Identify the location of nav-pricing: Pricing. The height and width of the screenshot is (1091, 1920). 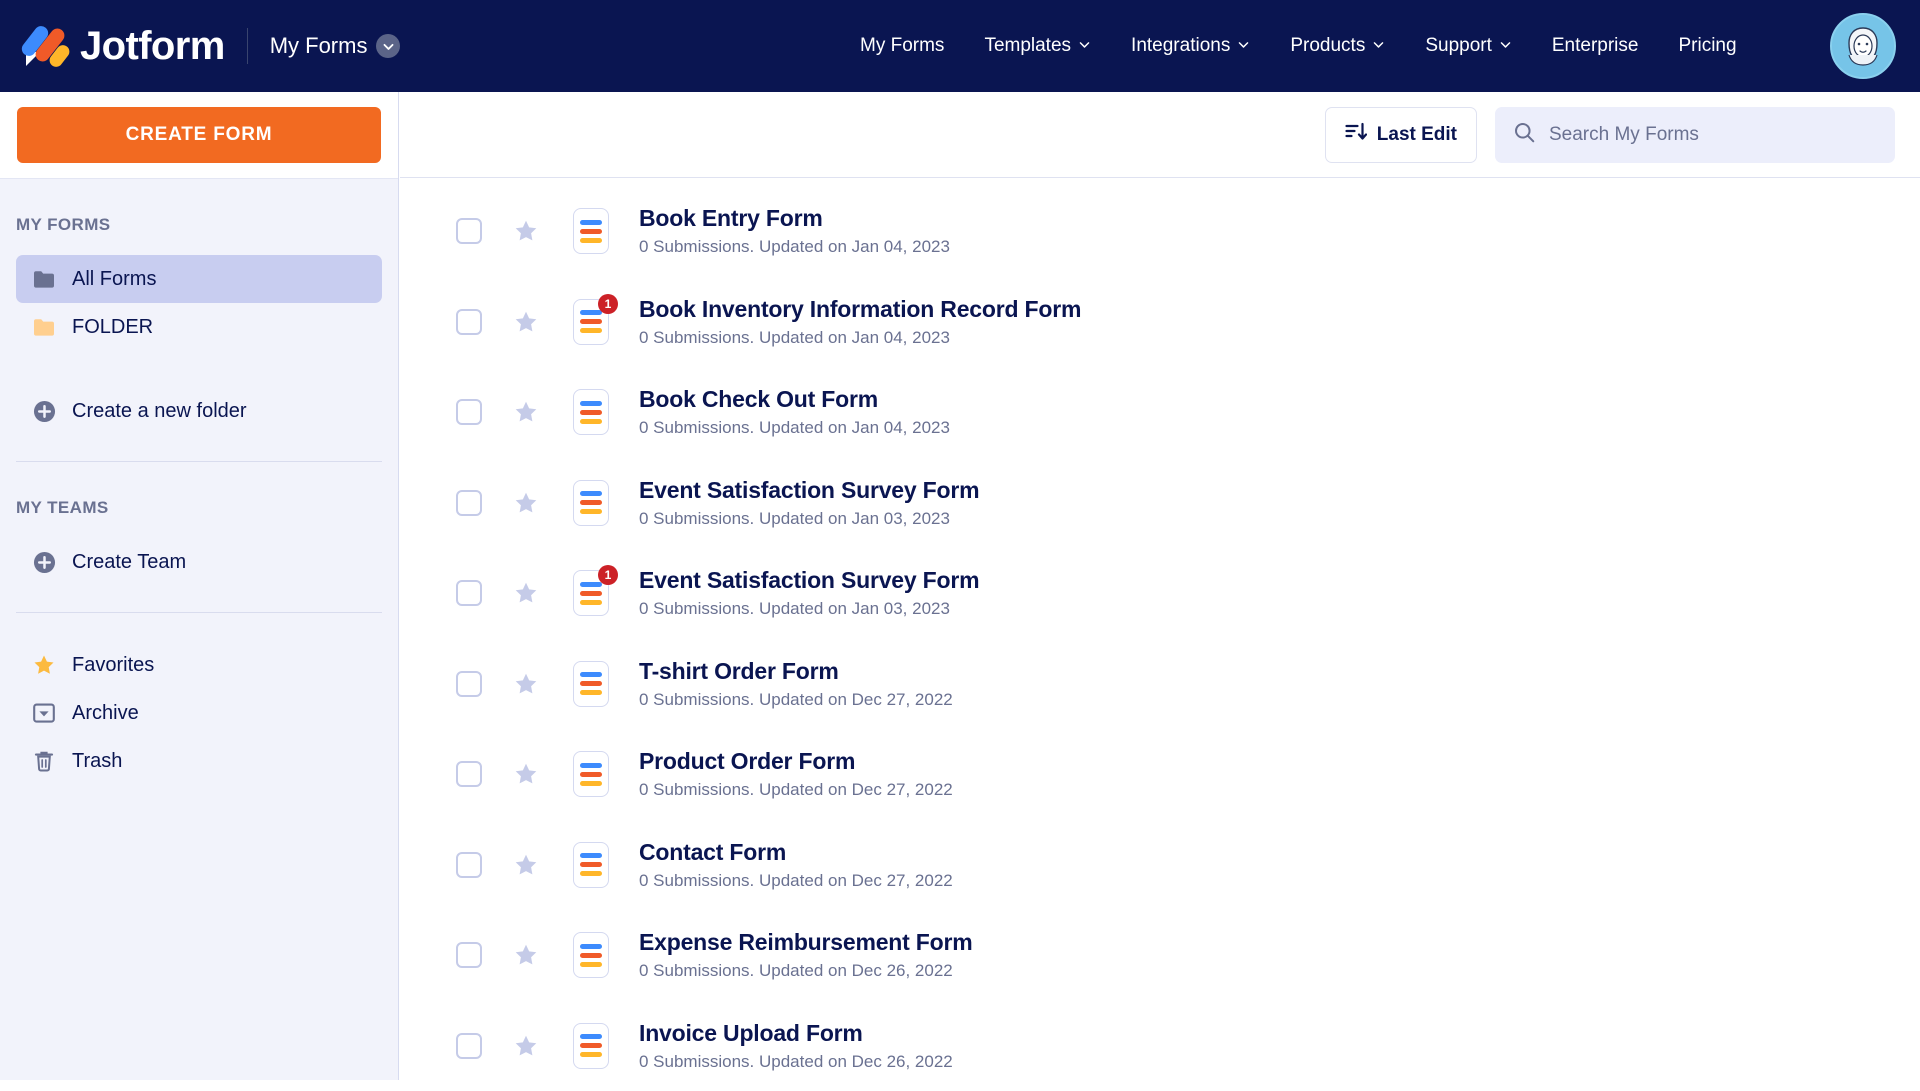
(1707, 46).